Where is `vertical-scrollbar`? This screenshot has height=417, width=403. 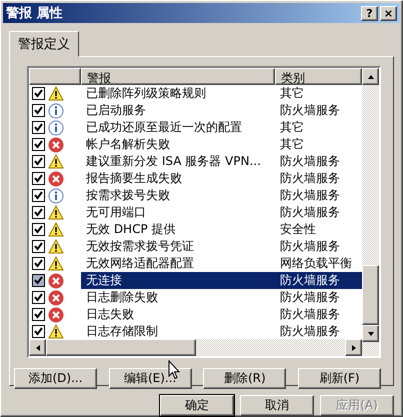 vertical-scrollbar is located at coordinates (370, 212).